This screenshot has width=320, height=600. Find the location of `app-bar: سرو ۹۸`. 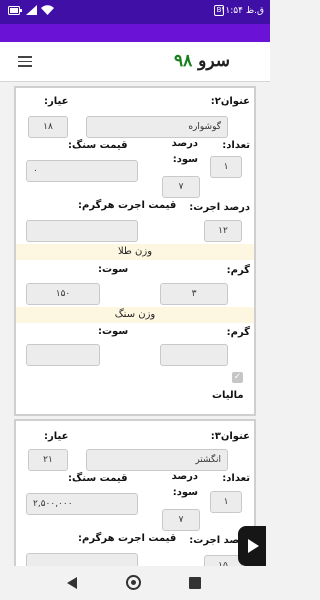

app-bar: سرو ۹۸ is located at coordinates (135, 62).